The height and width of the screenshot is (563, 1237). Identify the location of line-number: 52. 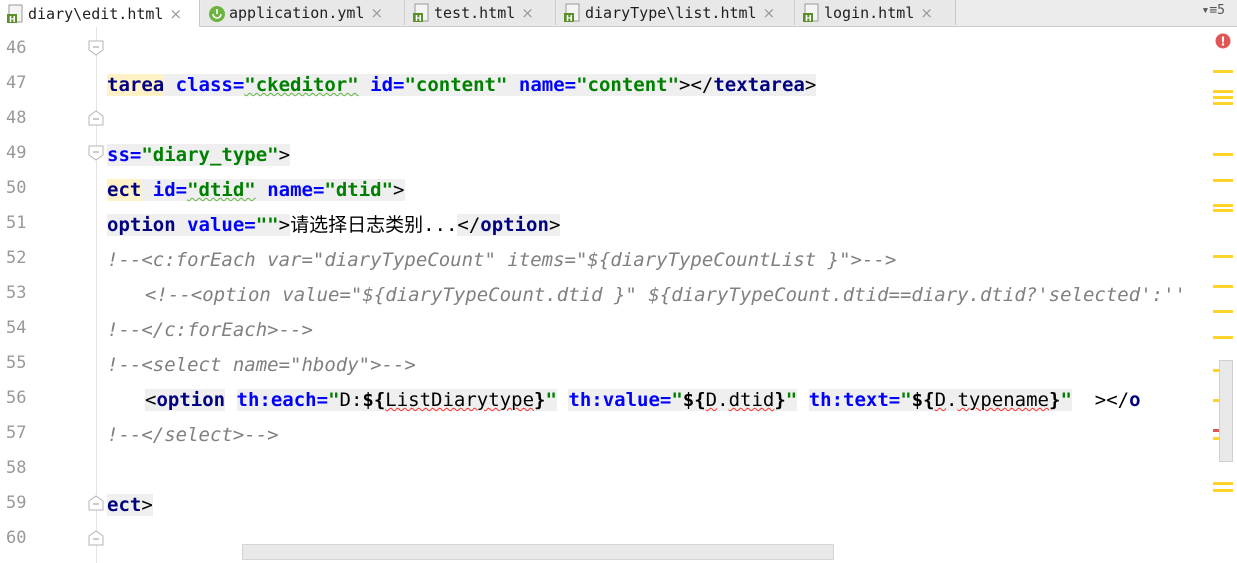
(16, 258).